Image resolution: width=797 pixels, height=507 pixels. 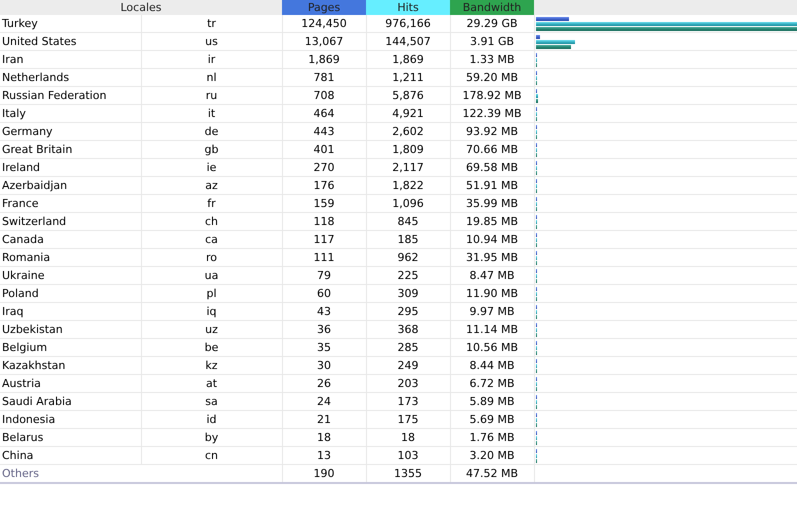 What do you see at coordinates (211, 347) in the screenshot?
I see `country-code: be` at bounding box center [211, 347].